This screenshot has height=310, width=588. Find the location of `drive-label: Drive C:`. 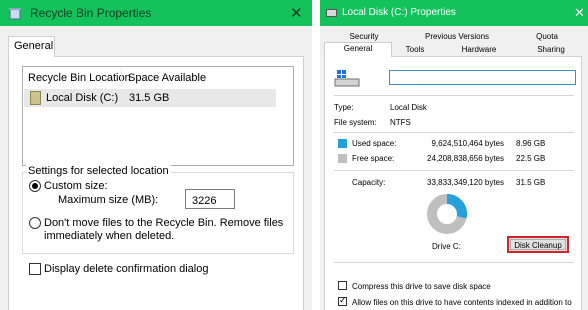

drive-label: Drive C: is located at coordinates (446, 246).